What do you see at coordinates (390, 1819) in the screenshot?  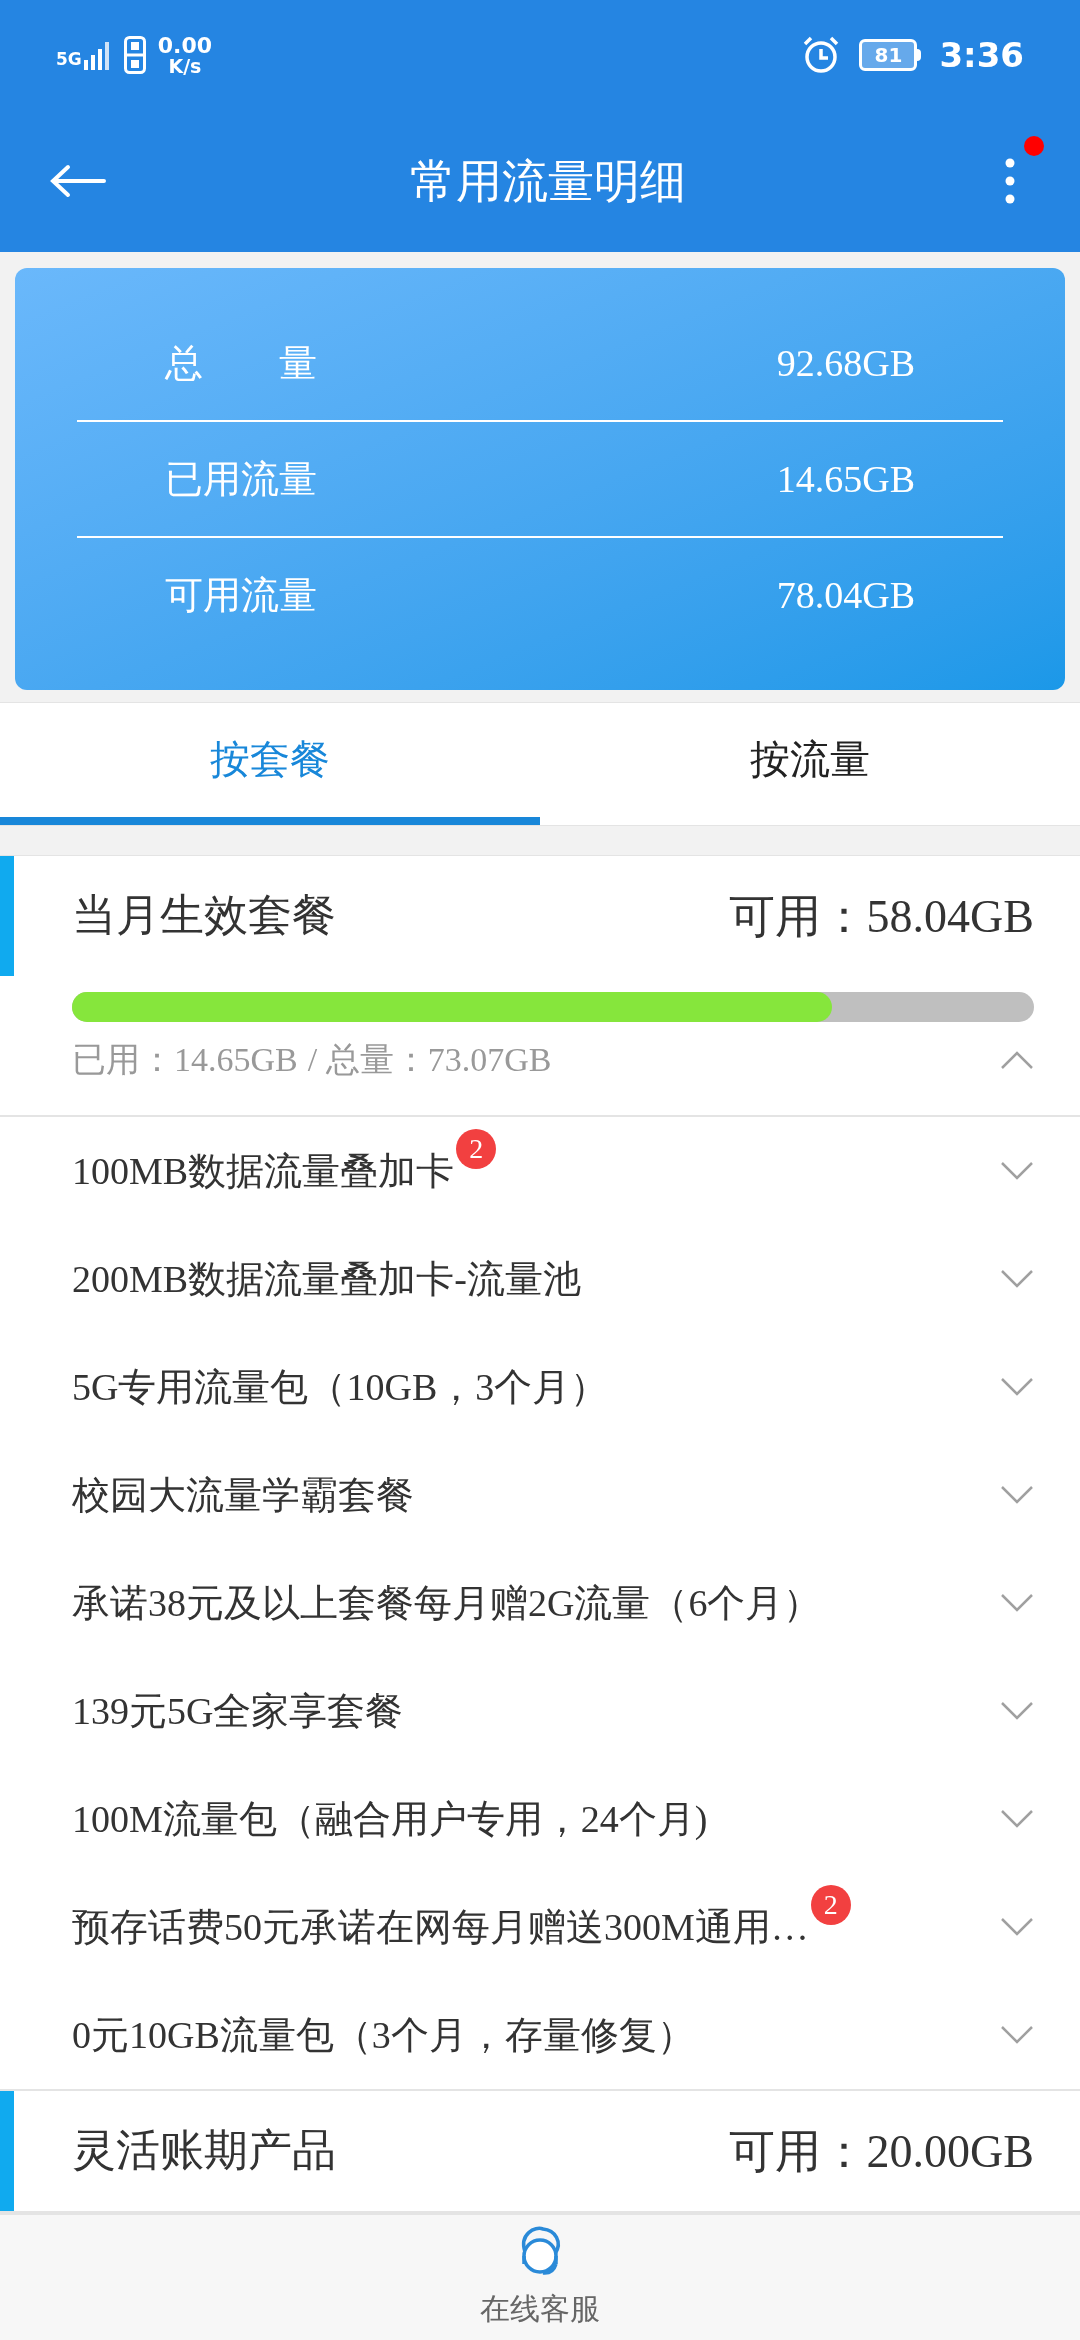 I see `package-name: 100M流量包（融合用户专用，24个月)` at bounding box center [390, 1819].